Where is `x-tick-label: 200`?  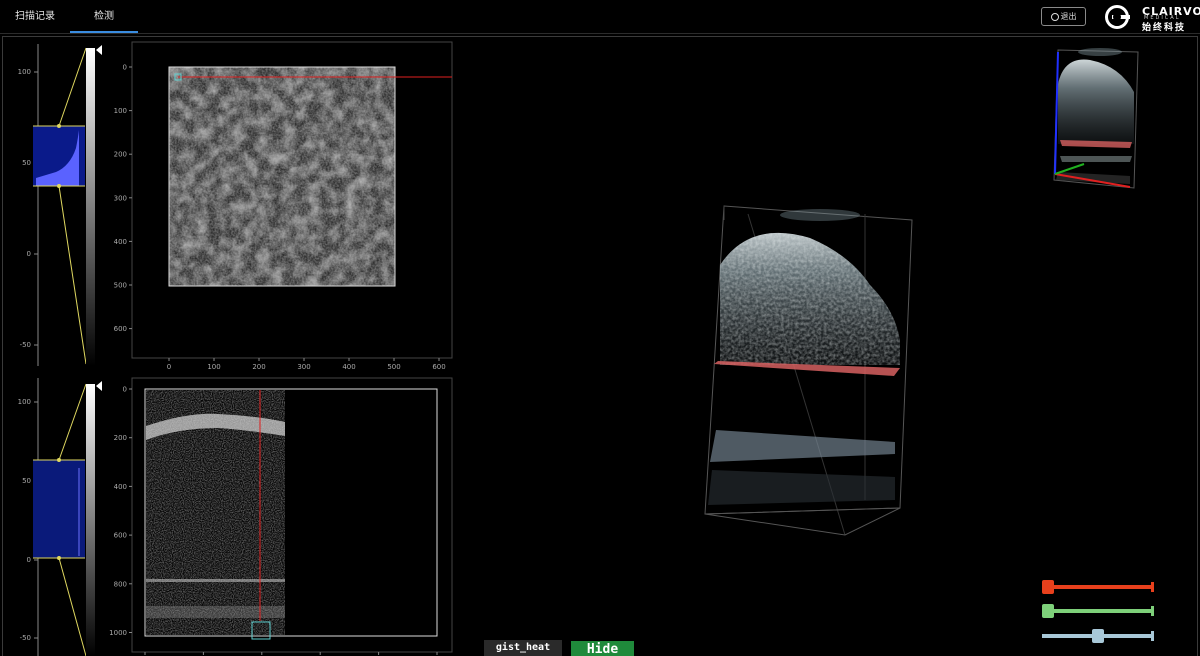
x-tick-label: 200 is located at coordinates (258, 367).